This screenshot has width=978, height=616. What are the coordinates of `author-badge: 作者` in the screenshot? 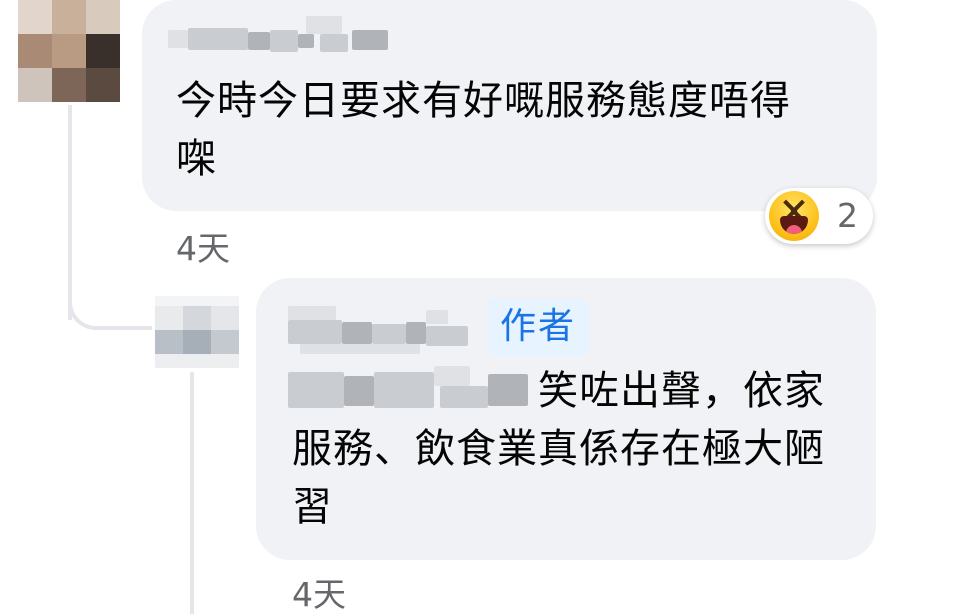 It's located at (538, 327).